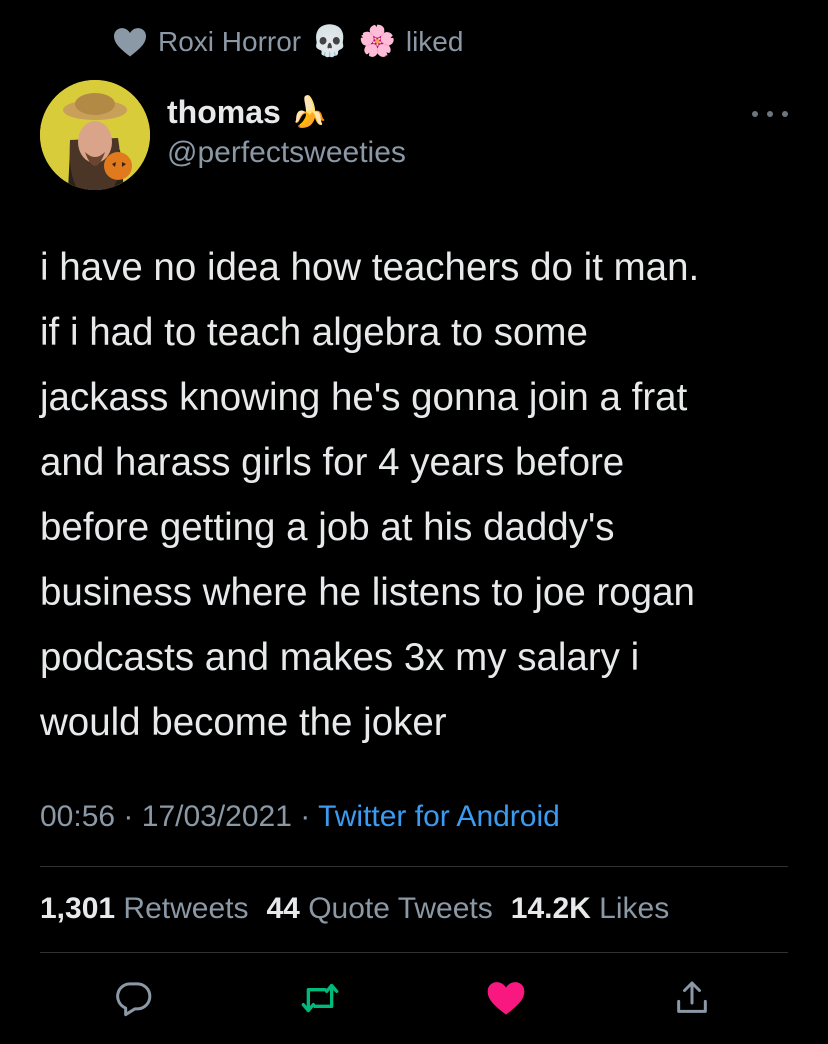 The image size is (828, 1044). What do you see at coordinates (439, 816) in the screenshot?
I see `tweet-source: Twitter for Android` at bounding box center [439, 816].